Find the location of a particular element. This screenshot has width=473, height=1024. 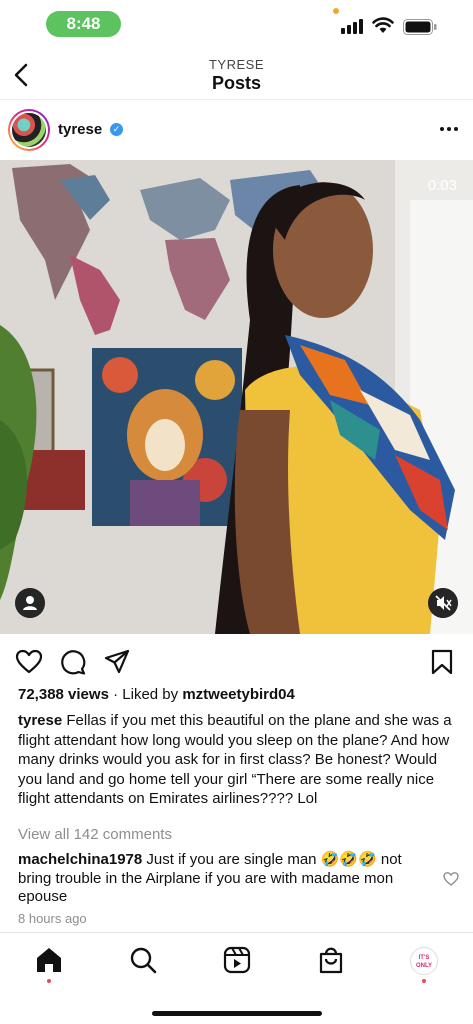

views-and-likes: 72,388 views · Liked by mztweetybird04 is located at coordinates (156, 694).